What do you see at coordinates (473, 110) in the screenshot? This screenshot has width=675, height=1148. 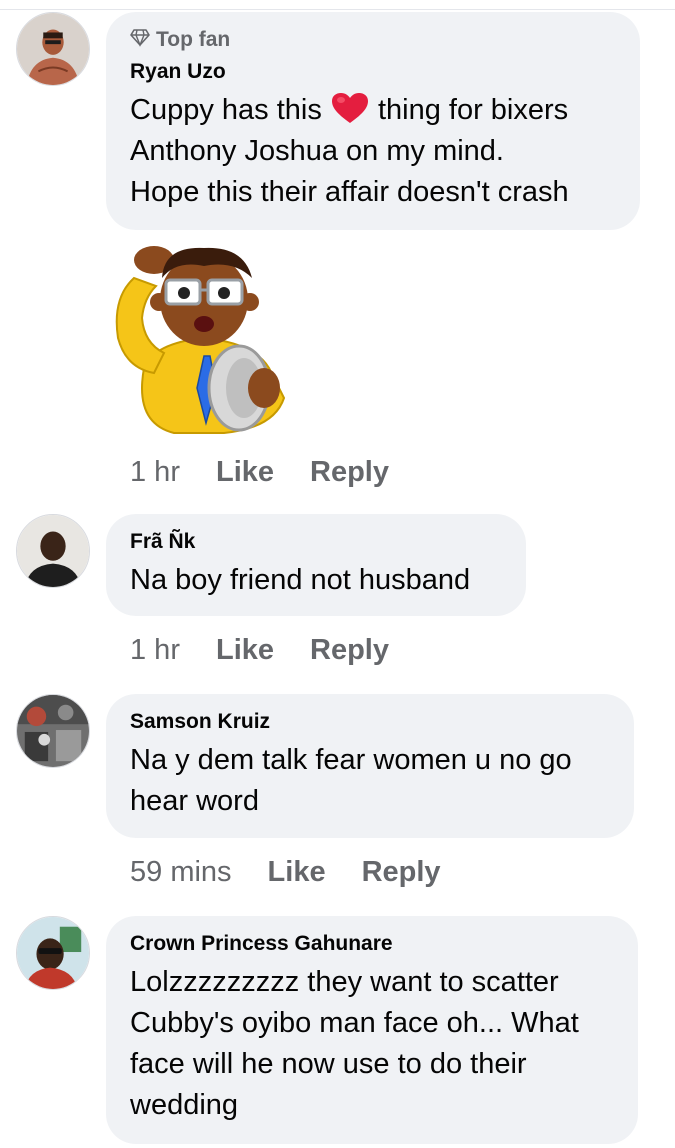 I see `comment-line: thing for bixers` at bounding box center [473, 110].